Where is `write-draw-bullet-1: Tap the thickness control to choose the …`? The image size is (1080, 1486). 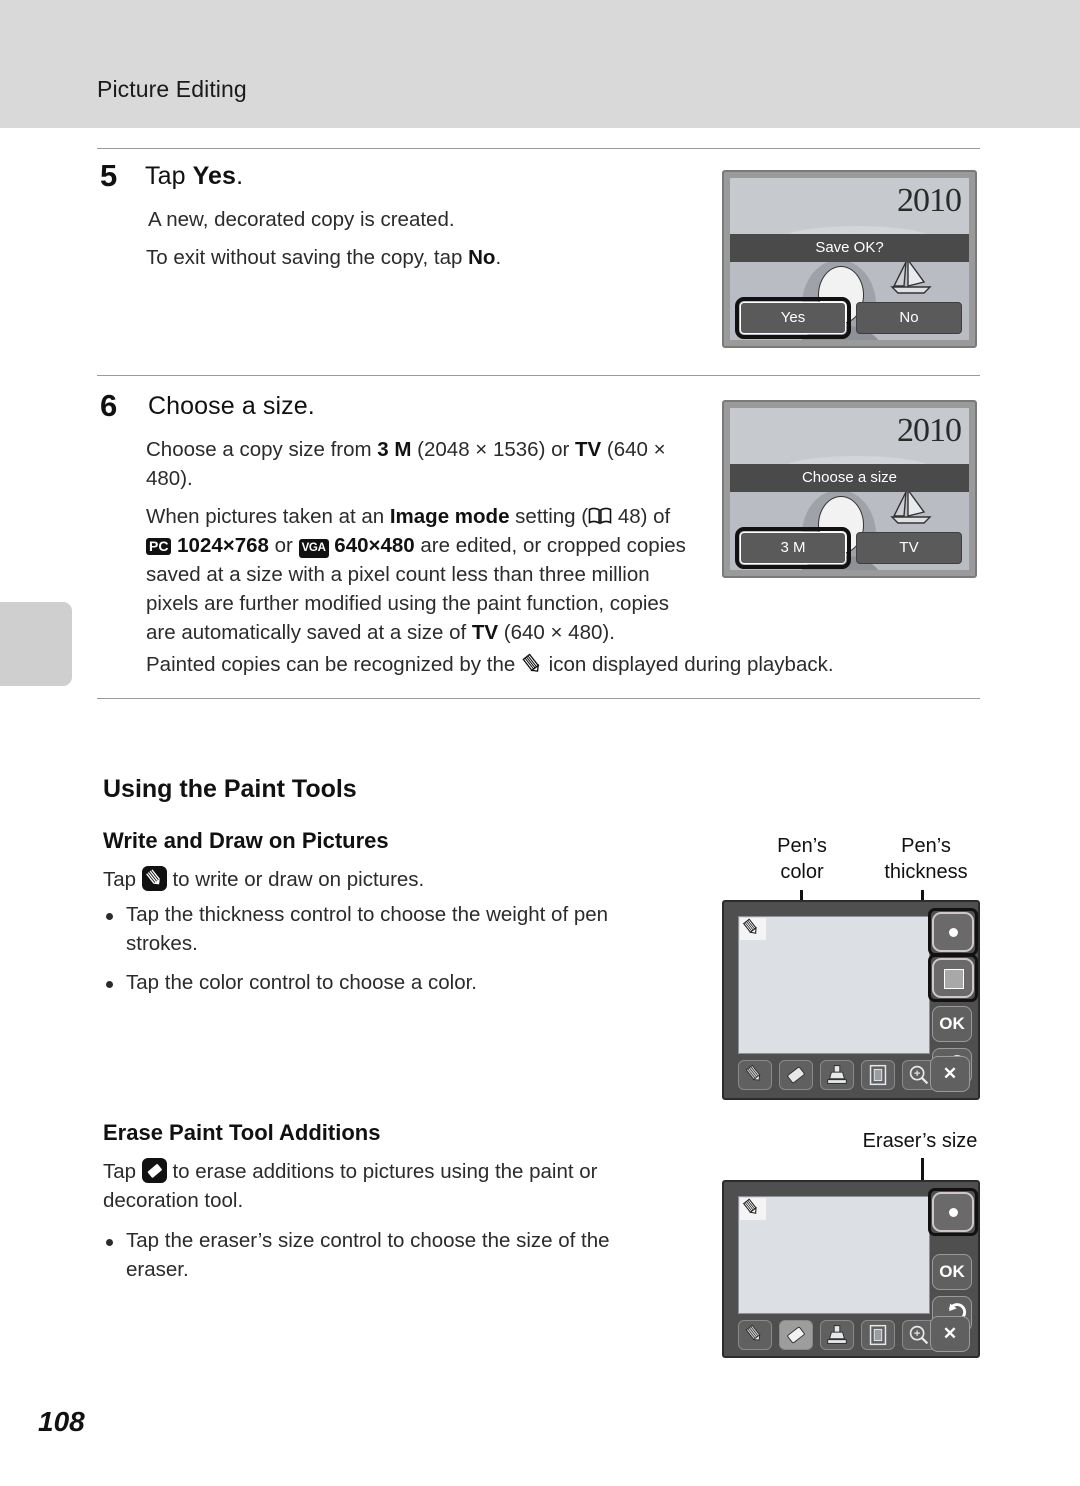 write-draw-bullet-1: Tap the thickness control to choose the … is located at coordinates (367, 929).